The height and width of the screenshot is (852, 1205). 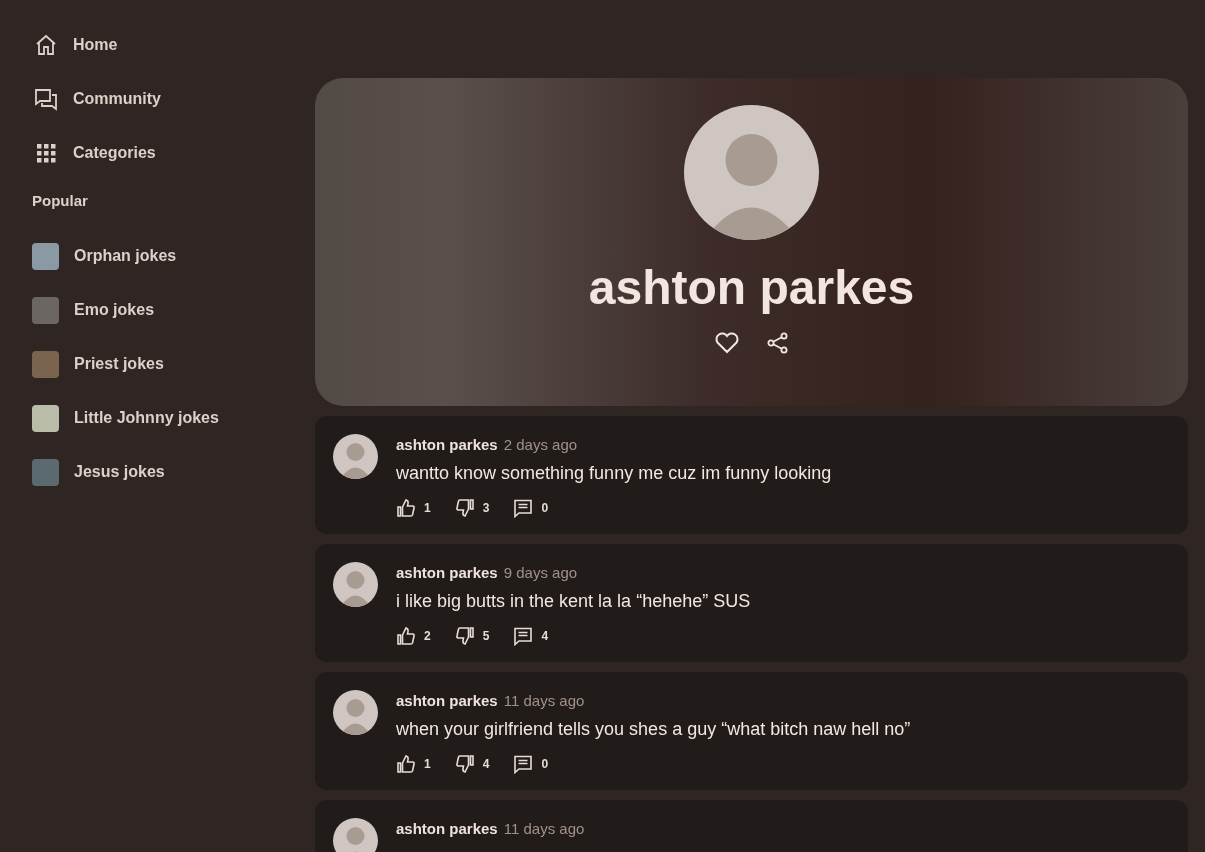 I want to click on post-time: 2 days ago, so click(x=540, y=444).